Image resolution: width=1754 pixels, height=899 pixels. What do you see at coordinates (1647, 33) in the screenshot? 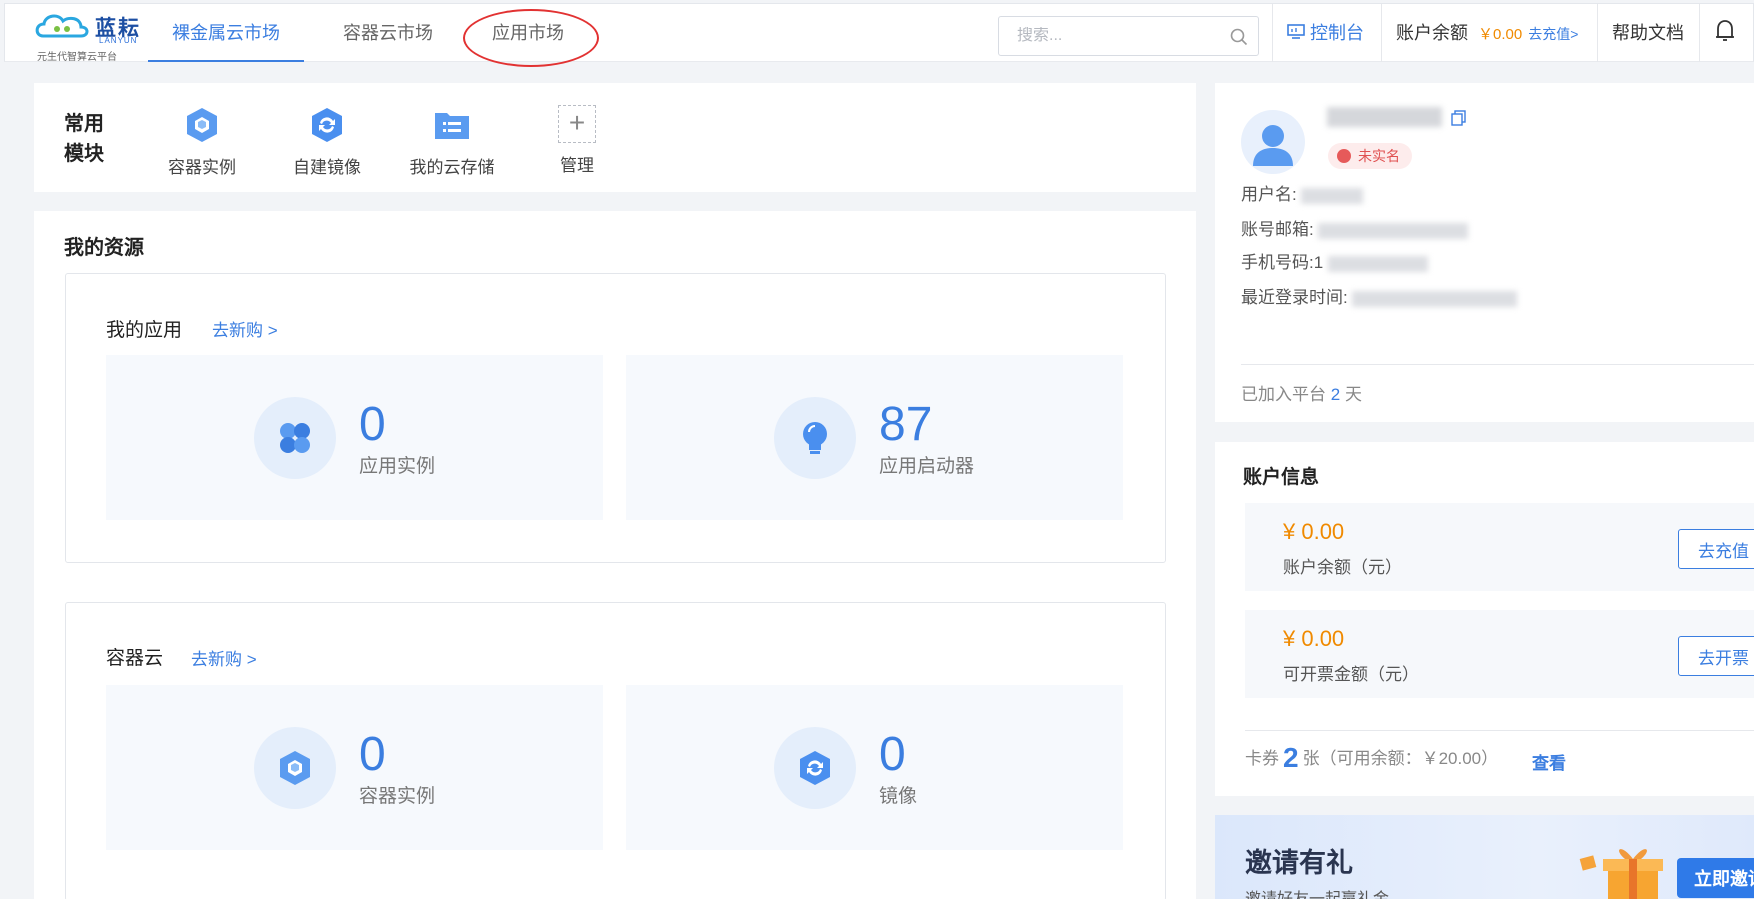
I see `help-docs-link: 帮助文档` at bounding box center [1647, 33].